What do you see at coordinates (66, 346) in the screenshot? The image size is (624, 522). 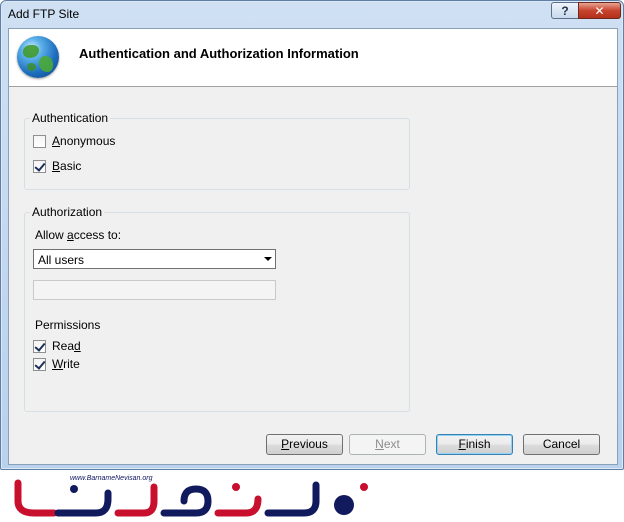 I see `read-label: Read` at bounding box center [66, 346].